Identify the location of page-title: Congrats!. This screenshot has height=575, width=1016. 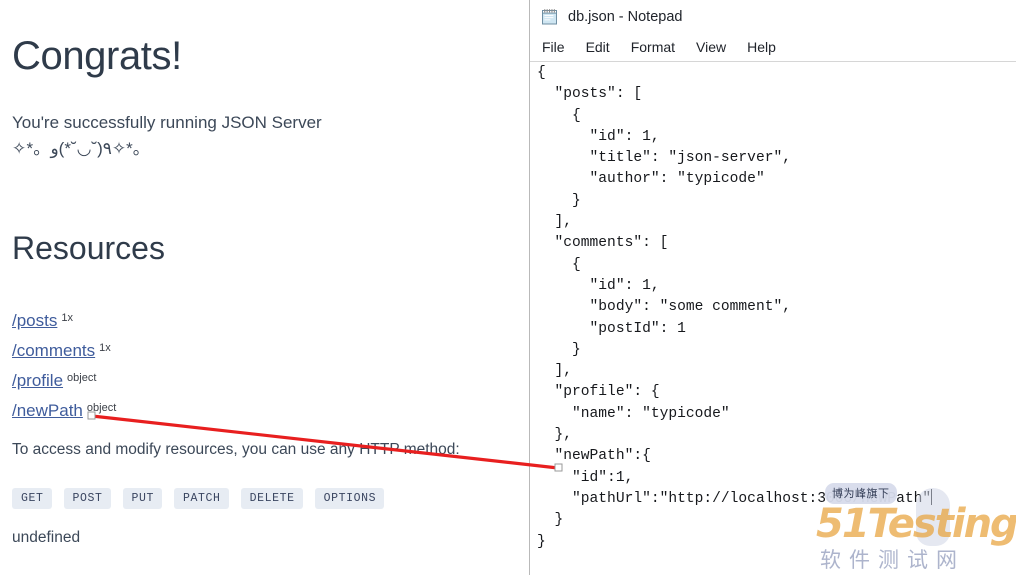
(97, 56).